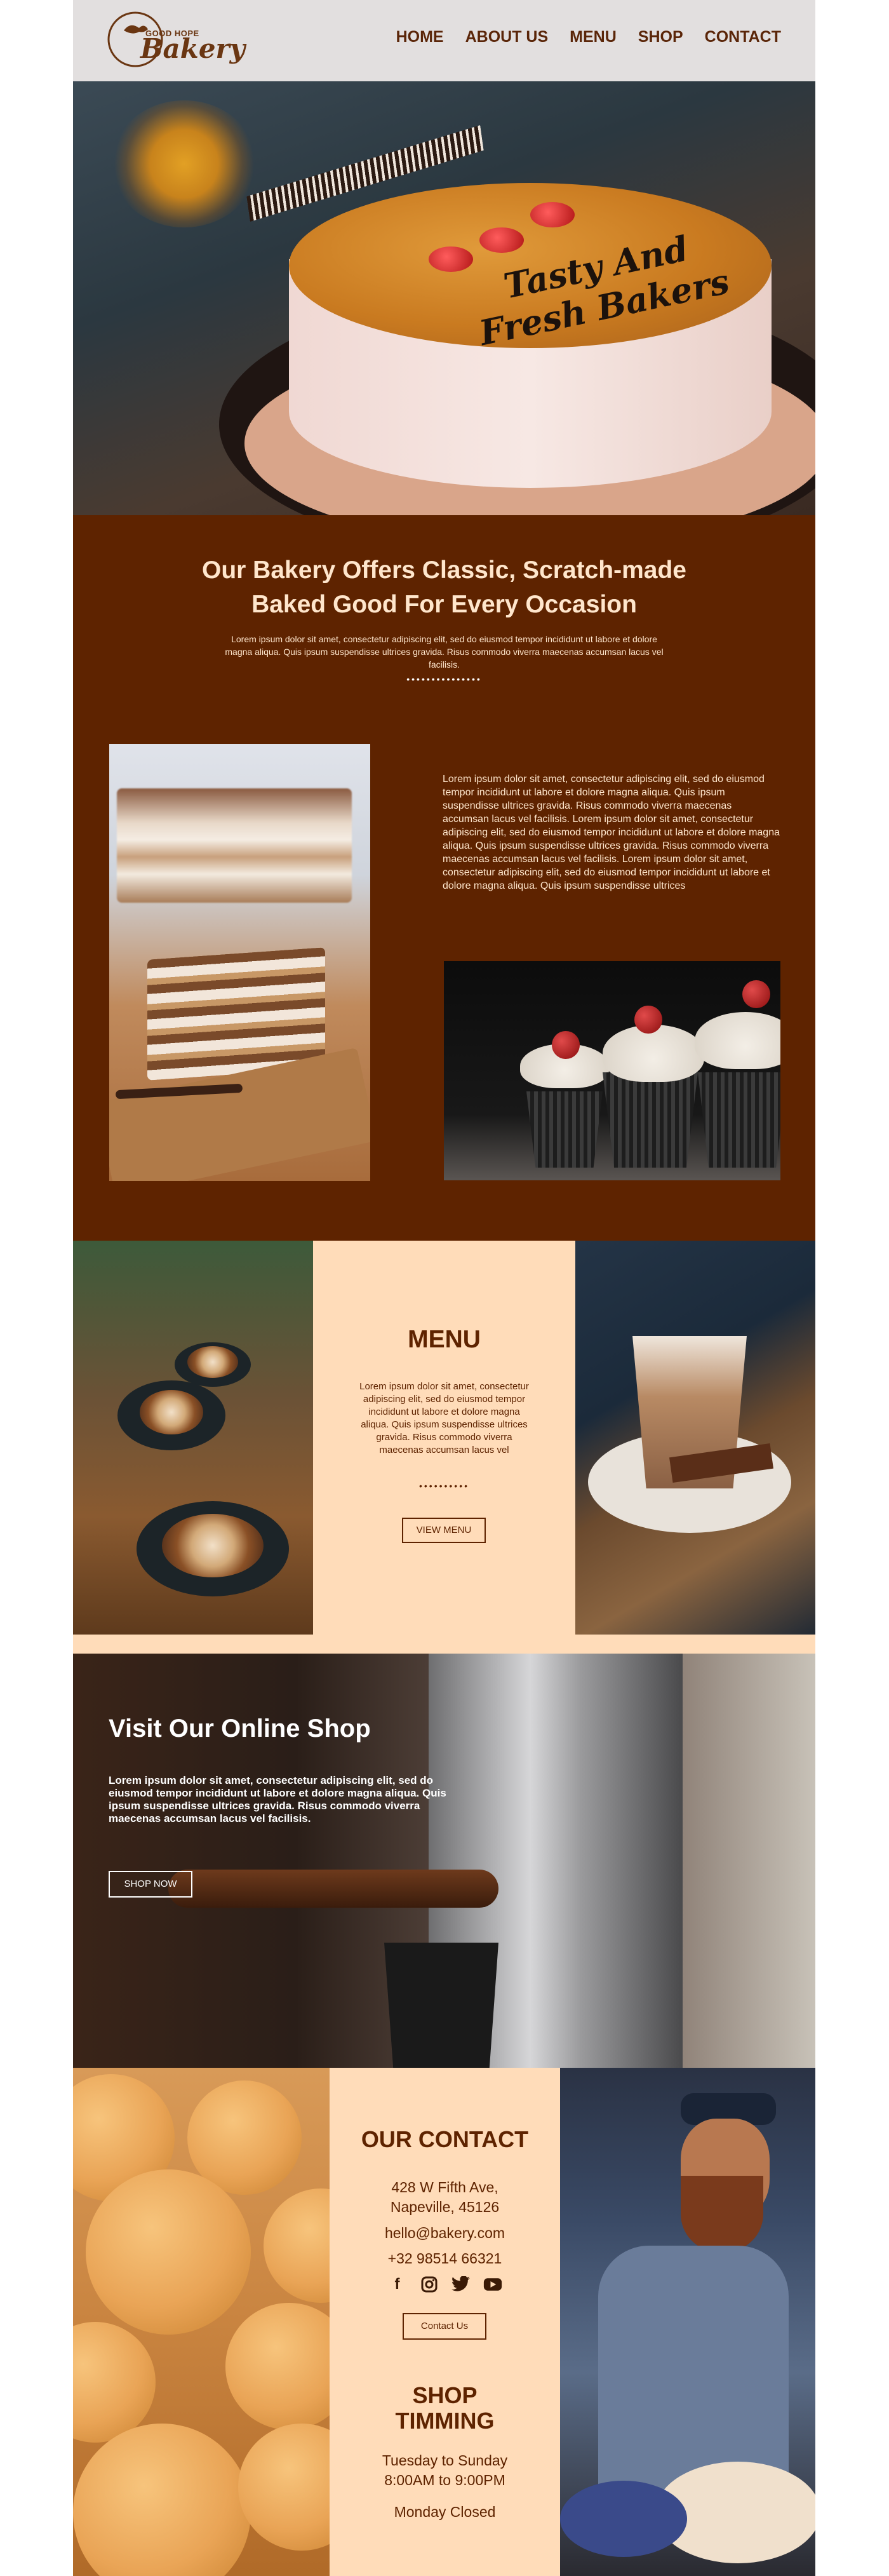 The width and height of the screenshot is (889, 2576). What do you see at coordinates (594, 37) in the screenshot?
I see `nav-menu: MENU` at bounding box center [594, 37].